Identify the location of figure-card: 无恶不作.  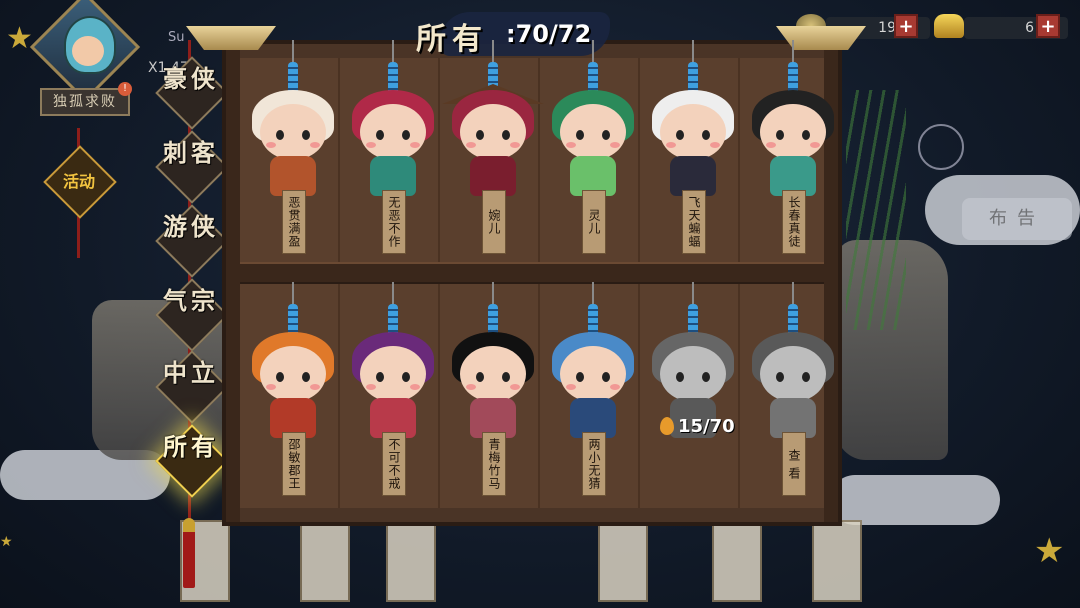
(393, 155).